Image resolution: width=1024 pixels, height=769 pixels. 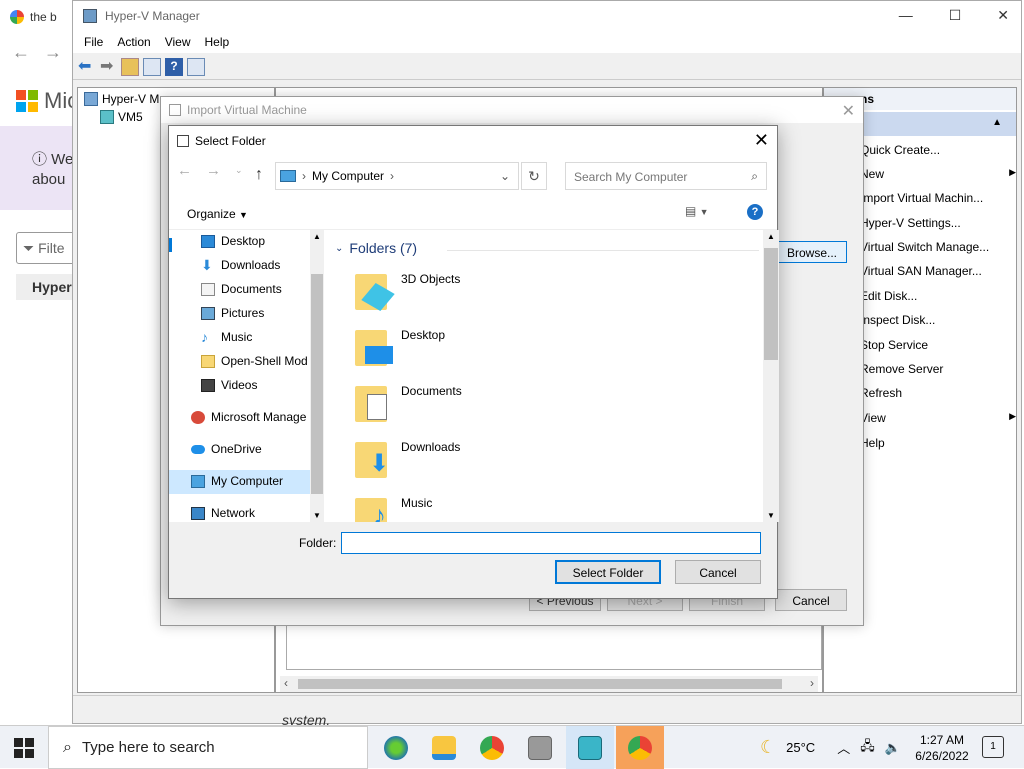 I want to click on nav-item-videos: Videos, so click(x=262, y=385).